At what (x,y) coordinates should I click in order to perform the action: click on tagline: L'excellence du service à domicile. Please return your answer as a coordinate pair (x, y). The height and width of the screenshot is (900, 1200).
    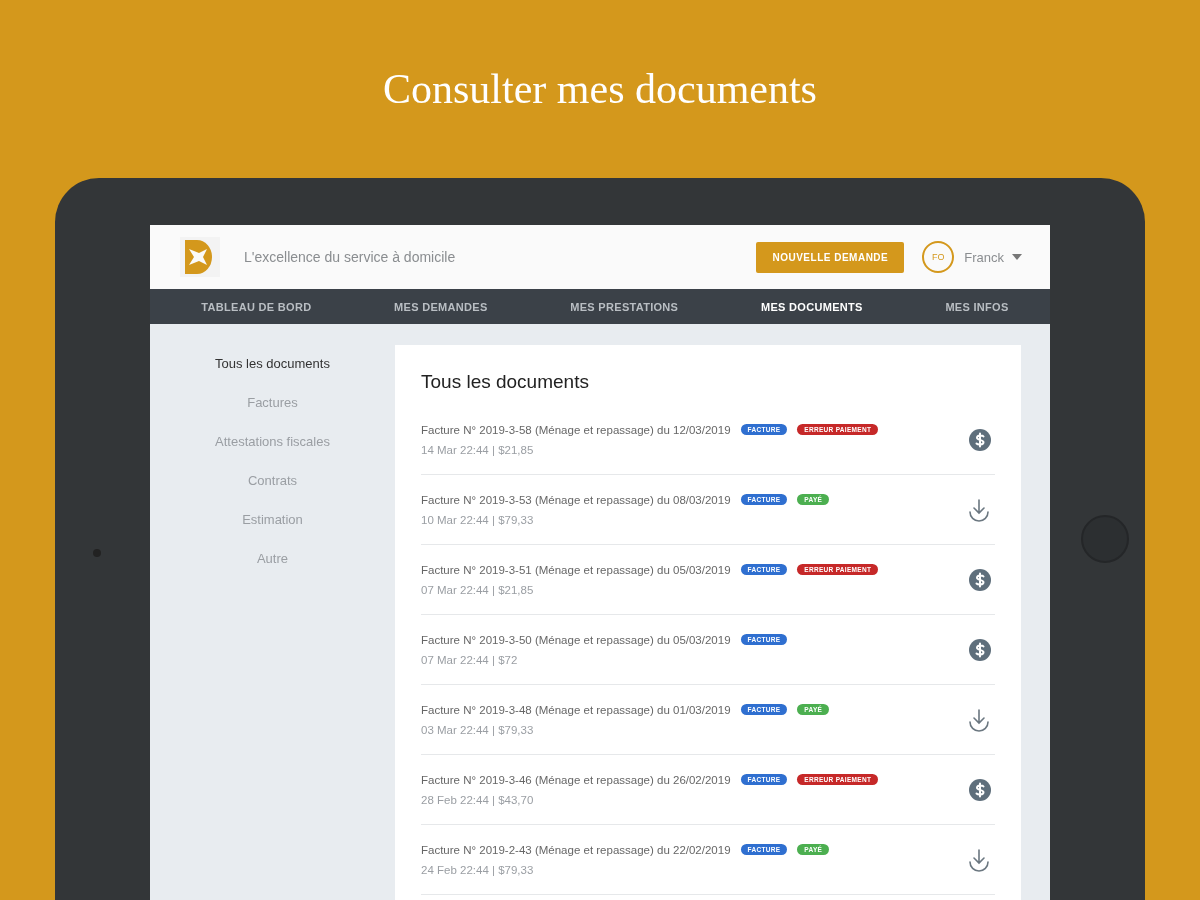
    Looking at the image, I should click on (350, 257).